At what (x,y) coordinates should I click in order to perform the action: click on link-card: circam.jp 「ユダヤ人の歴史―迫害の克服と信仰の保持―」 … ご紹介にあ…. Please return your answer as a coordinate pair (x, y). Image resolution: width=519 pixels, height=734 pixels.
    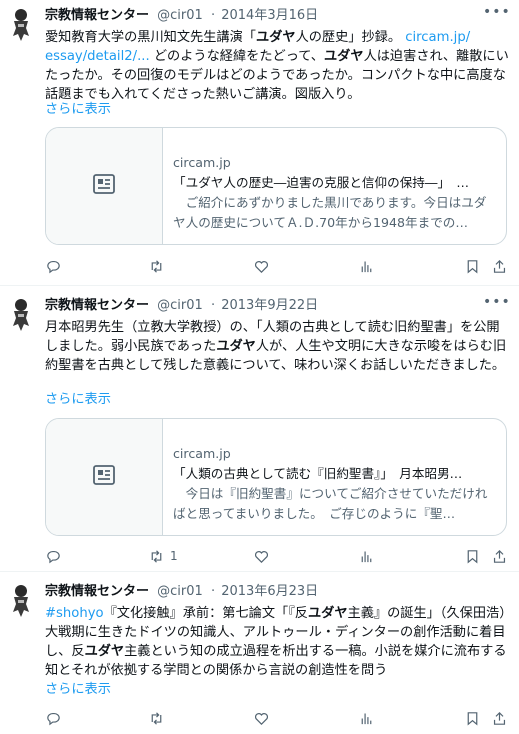
    Looking at the image, I should click on (276, 186).